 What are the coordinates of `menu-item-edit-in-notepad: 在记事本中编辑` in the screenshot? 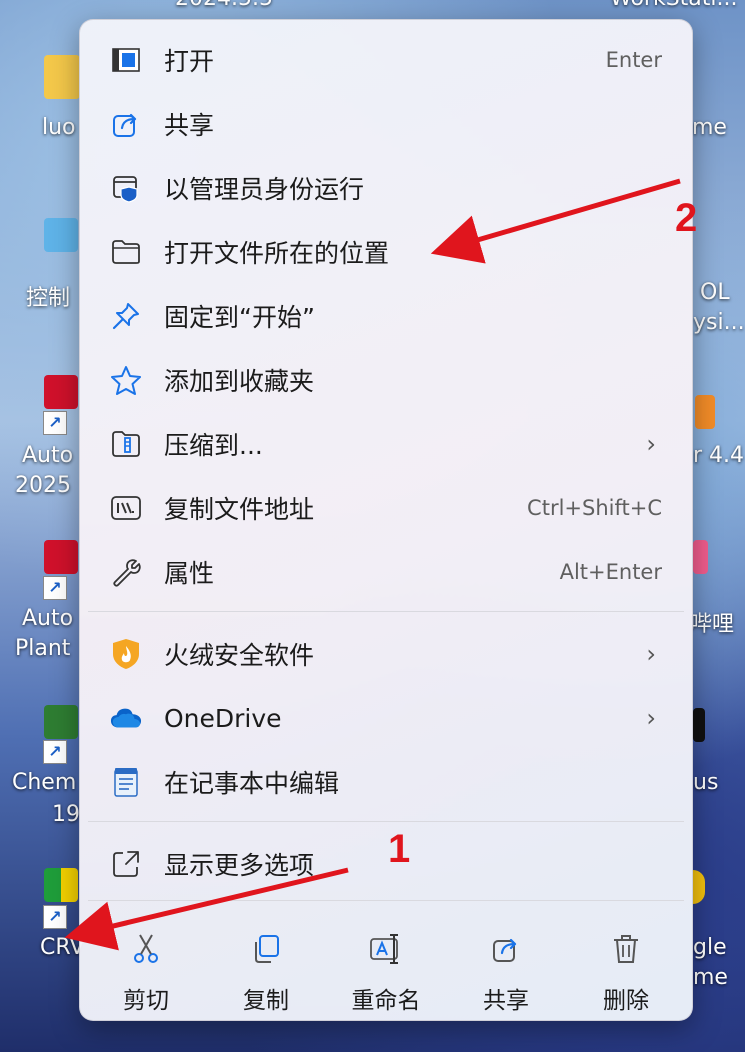 It's located at (386, 782).